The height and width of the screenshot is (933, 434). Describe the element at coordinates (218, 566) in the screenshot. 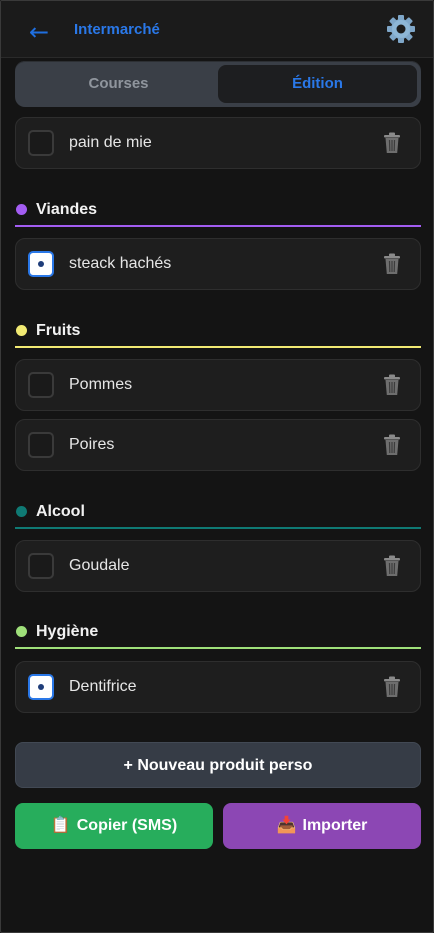

I see `list-item: Goudale` at that location.